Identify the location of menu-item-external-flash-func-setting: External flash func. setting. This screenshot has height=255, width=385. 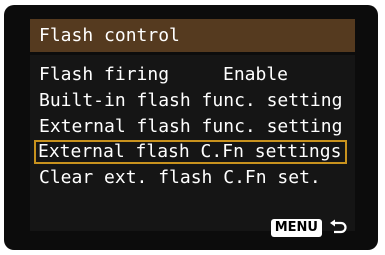
(192, 127).